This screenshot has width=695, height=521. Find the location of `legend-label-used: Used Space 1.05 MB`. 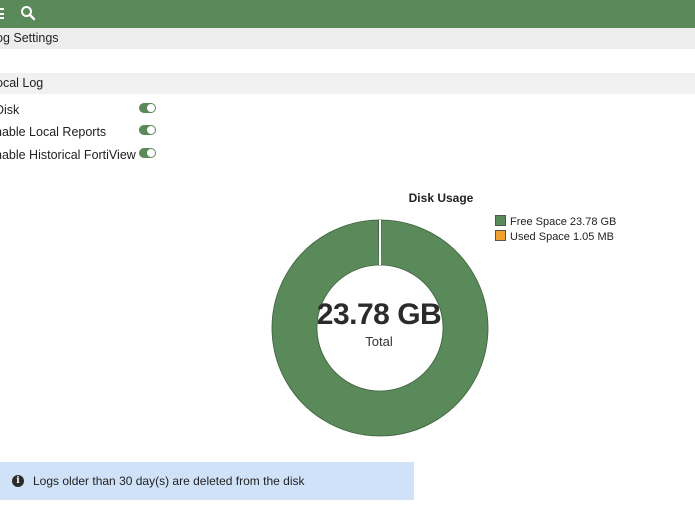

legend-label-used: Used Space 1.05 MB is located at coordinates (562, 237).